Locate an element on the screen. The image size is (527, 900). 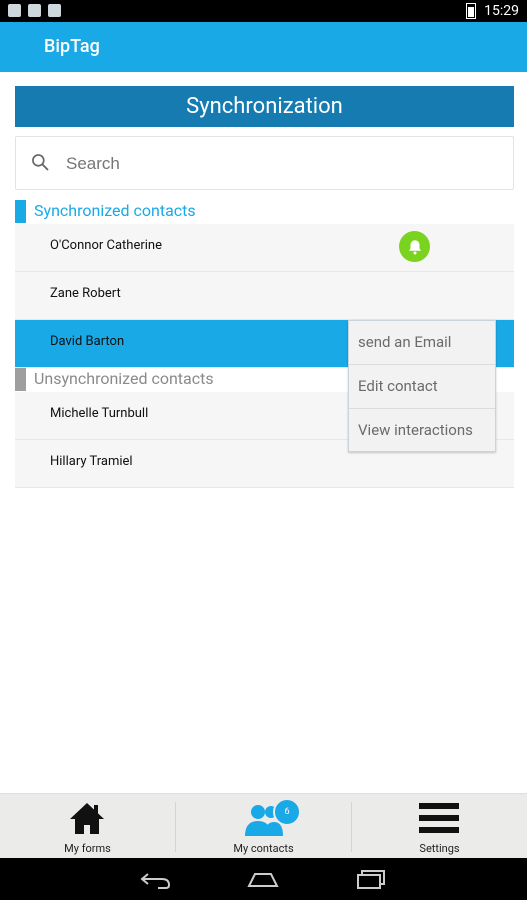
menu-item-send-email: send an Email is located at coordinates (422, 343).